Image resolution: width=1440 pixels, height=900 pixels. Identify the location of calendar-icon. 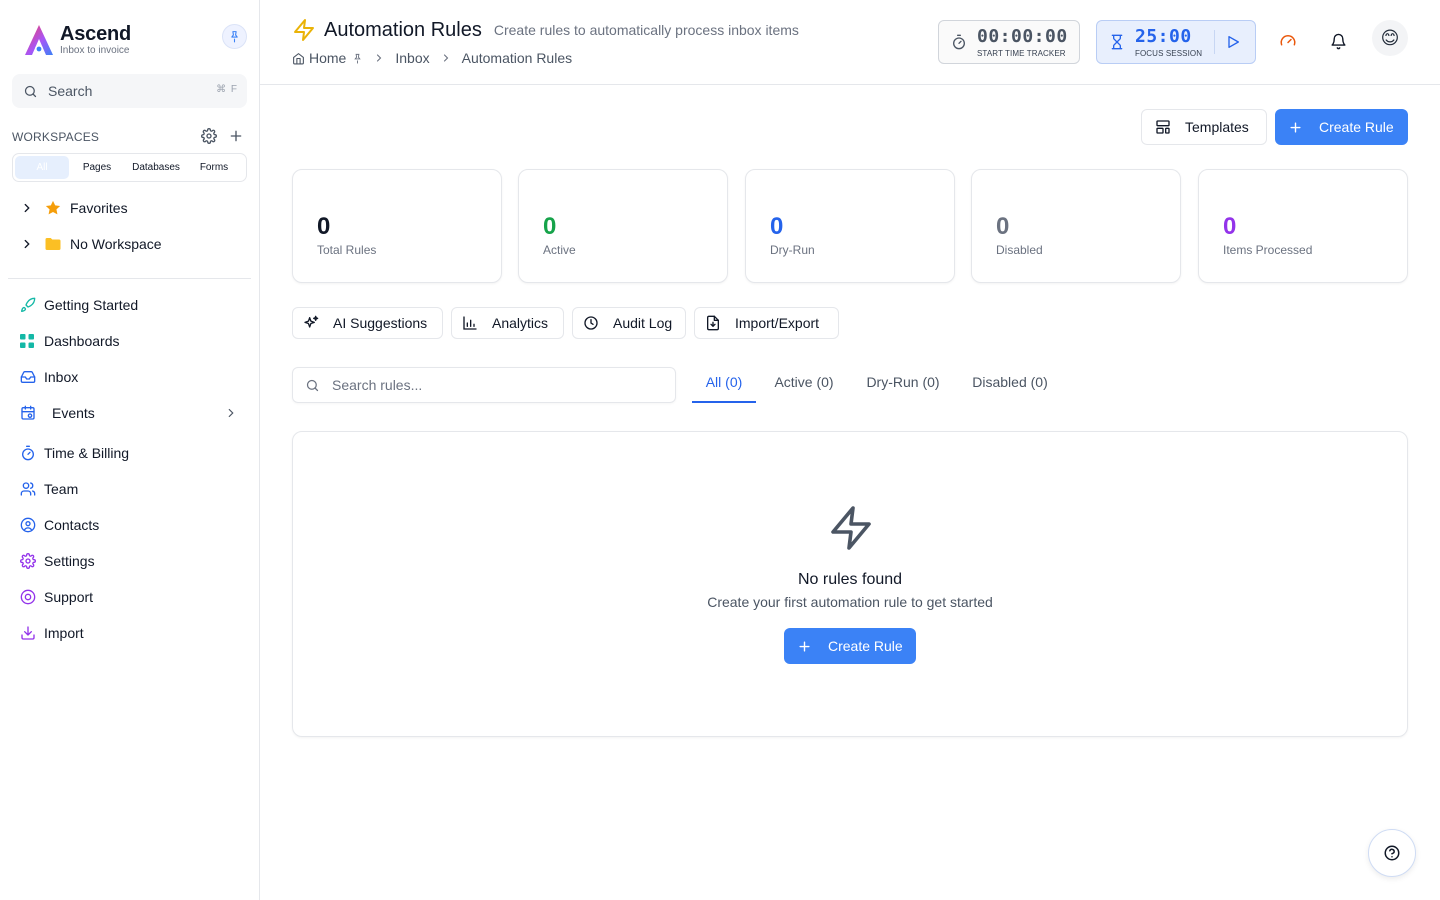
(28, 412).